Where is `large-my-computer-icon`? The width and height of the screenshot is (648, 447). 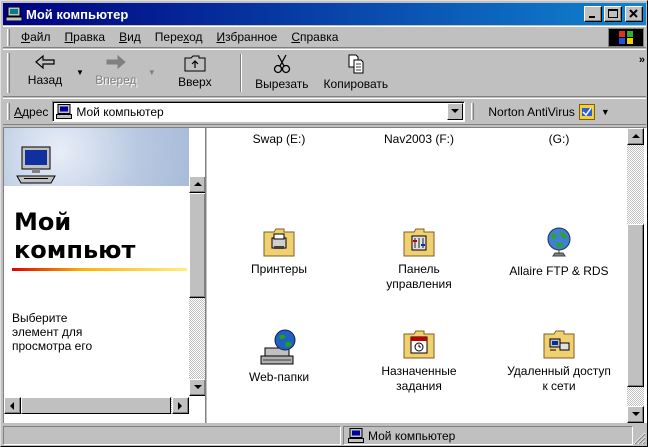
large-my-computer-icon is located at coordinates (36, 165).